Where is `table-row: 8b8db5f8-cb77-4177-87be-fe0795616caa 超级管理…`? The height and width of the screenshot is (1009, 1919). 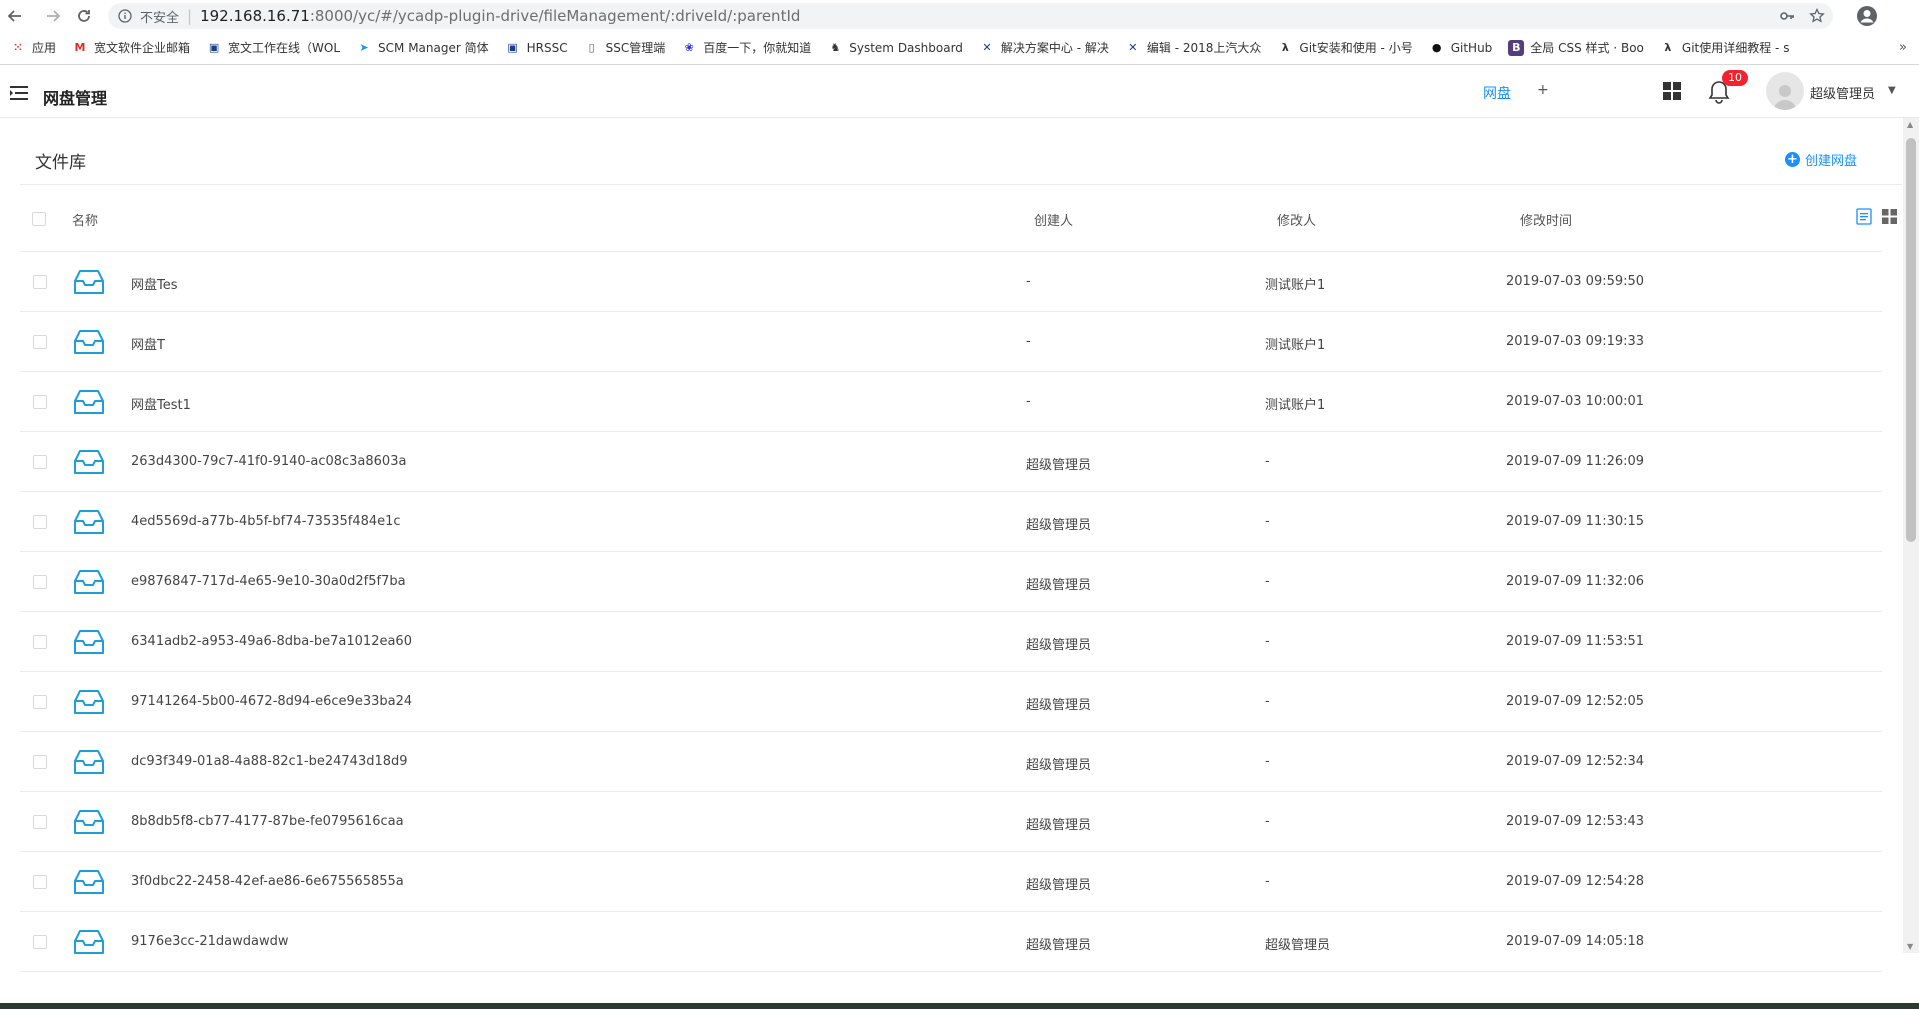
table-row: 8b8db5f8-cb77-4177-87be-fe0795616caa 超级管理… is located at coordinates (951, 822).